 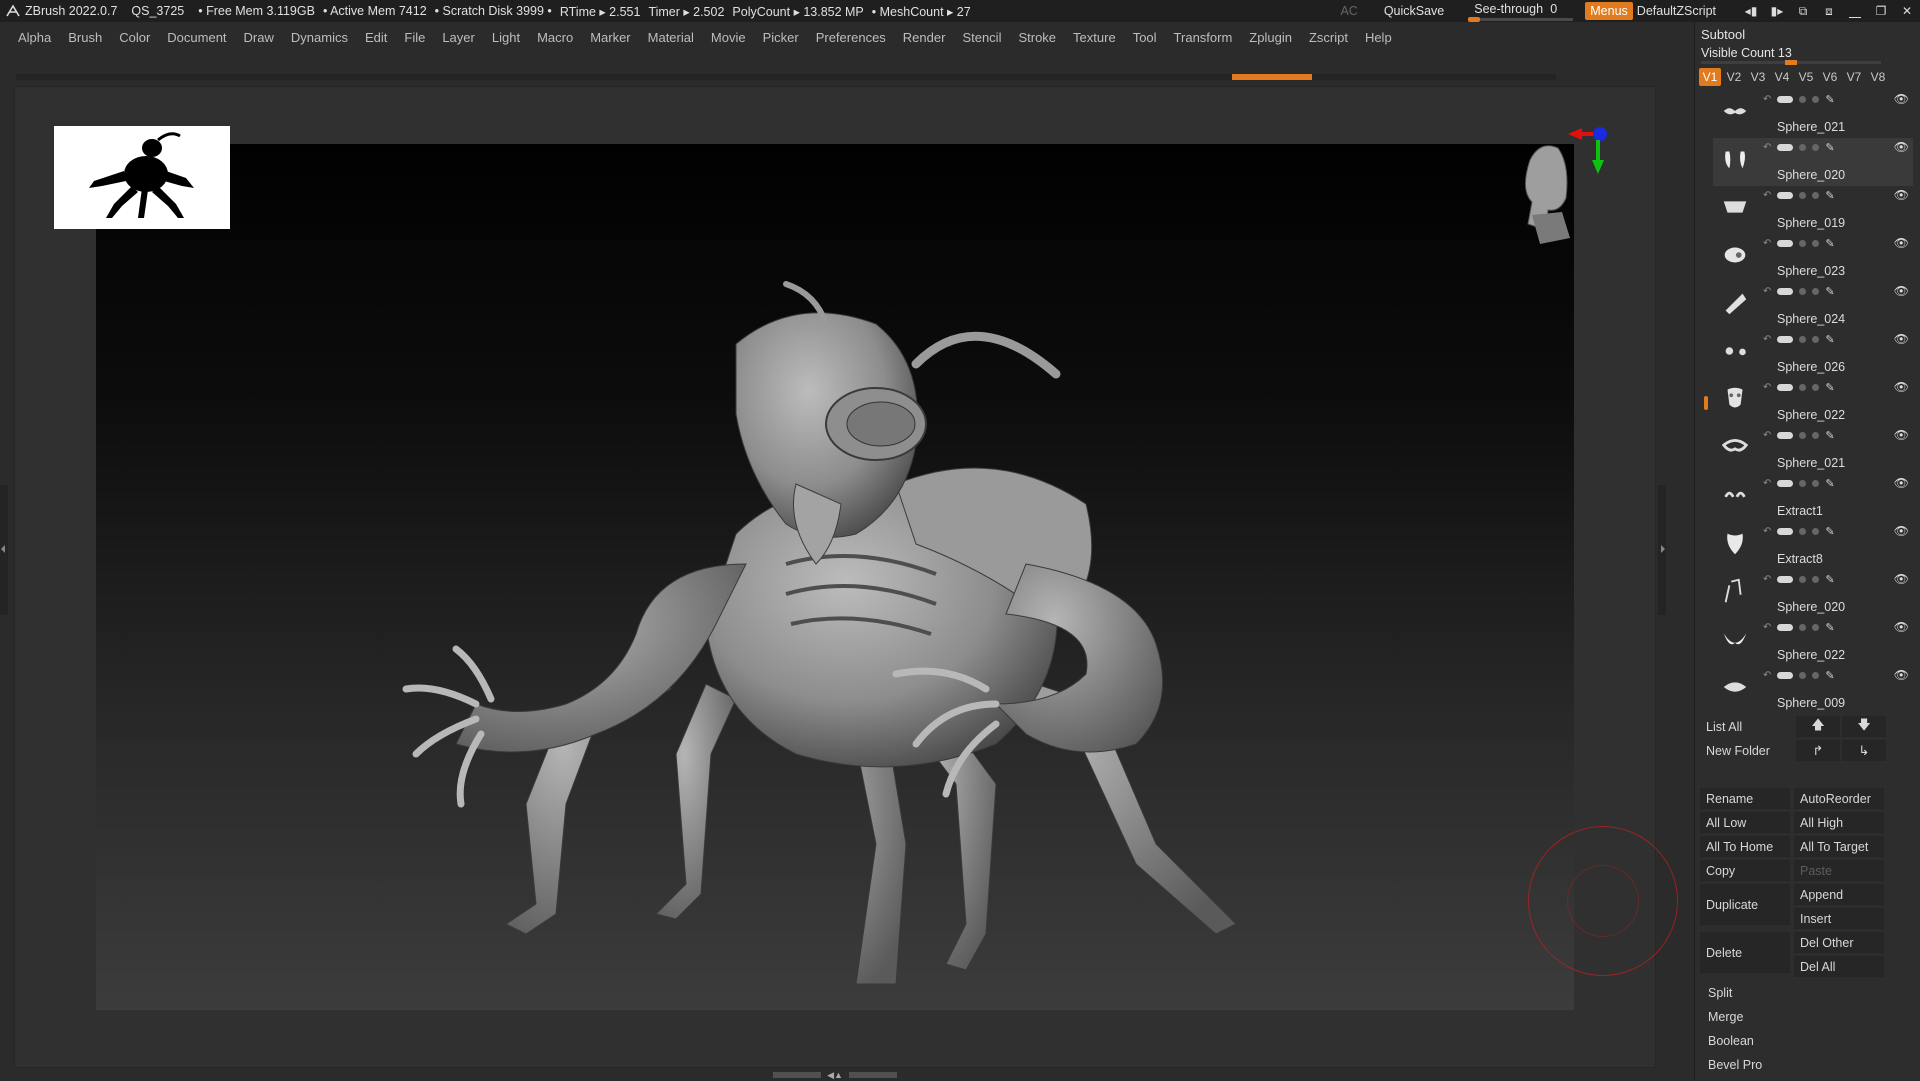 I want to click on folder-up-button: ↱, so click(x=1818, y=750).